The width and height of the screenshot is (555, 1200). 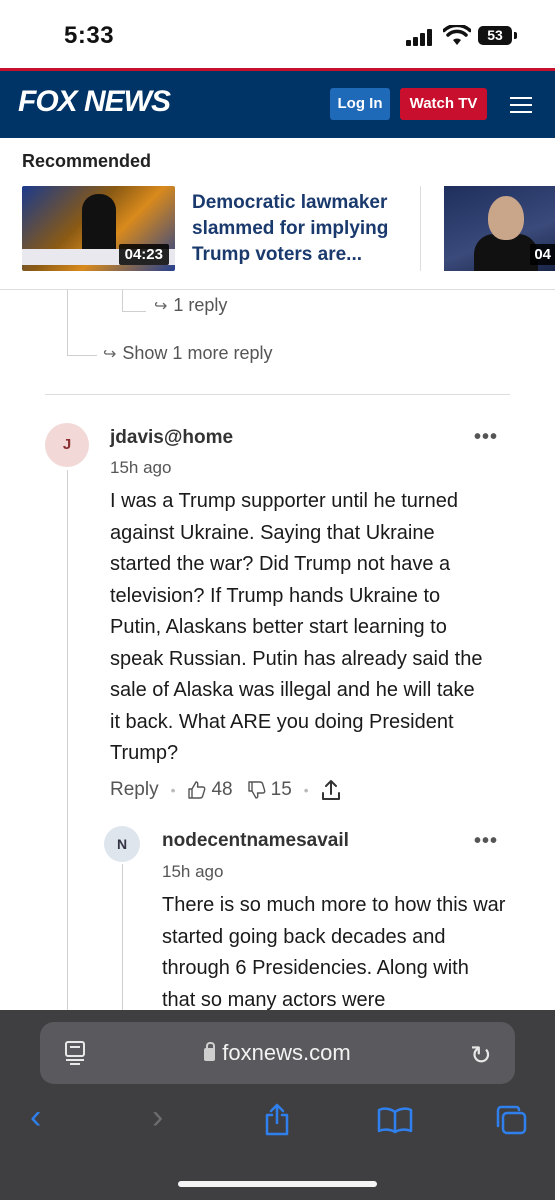 I want to click on tabs-icon, so click(x=511, y=1120).